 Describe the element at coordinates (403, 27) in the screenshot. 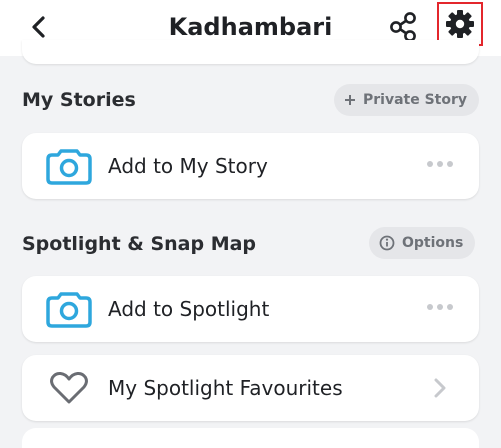

I see `share-icon` at that location.